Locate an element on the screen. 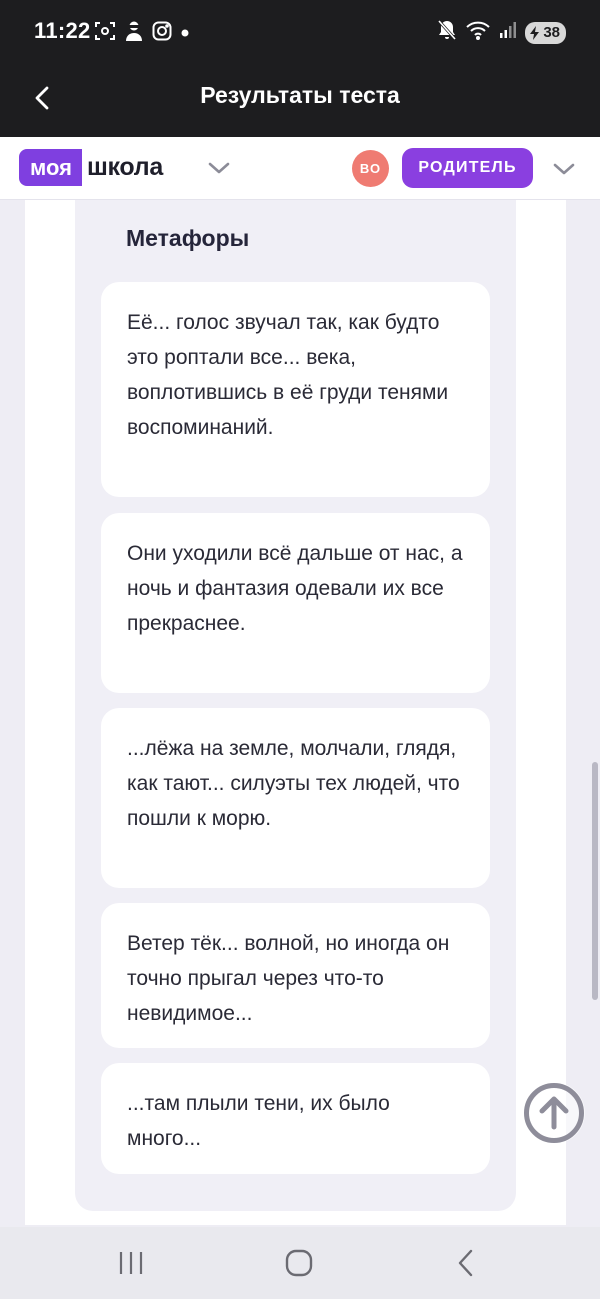 The image size is (600, 1299). arrow-up-circle-icon is located at coordinates (554, 1113).